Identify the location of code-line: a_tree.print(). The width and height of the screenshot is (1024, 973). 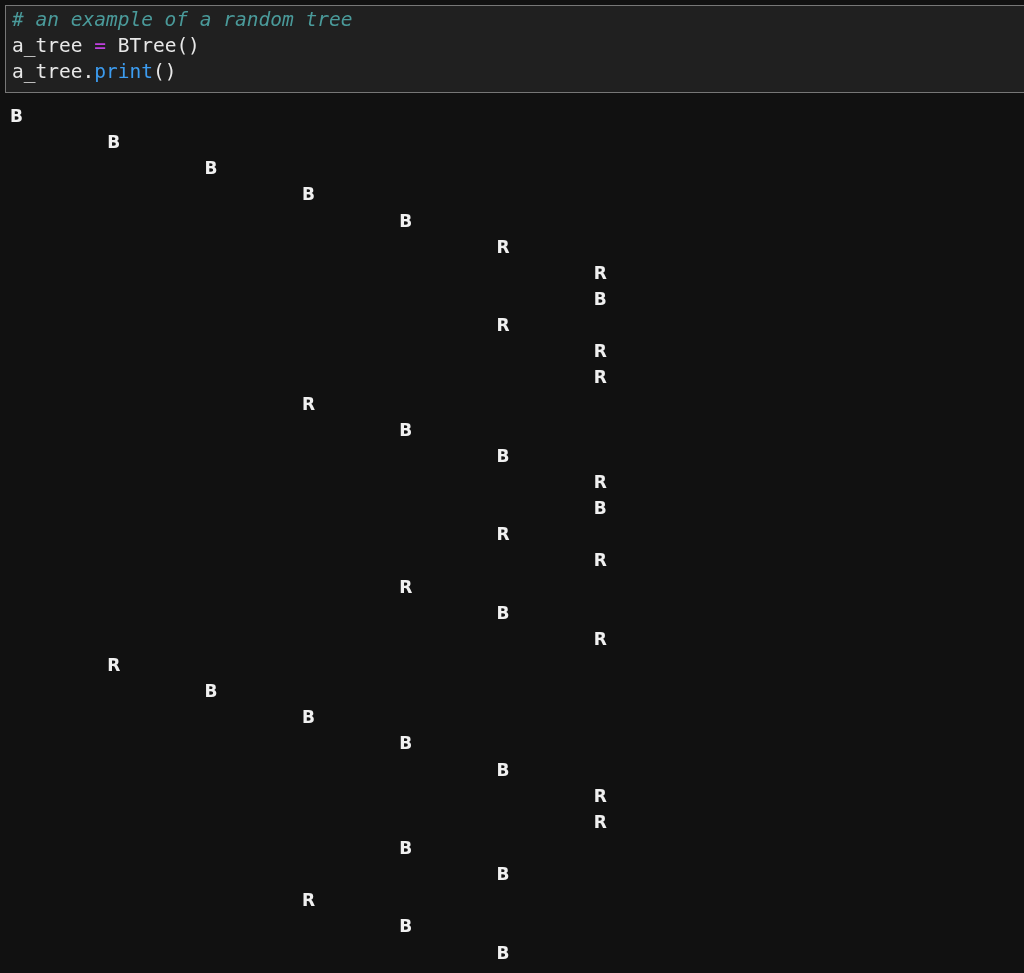
(95, 72).